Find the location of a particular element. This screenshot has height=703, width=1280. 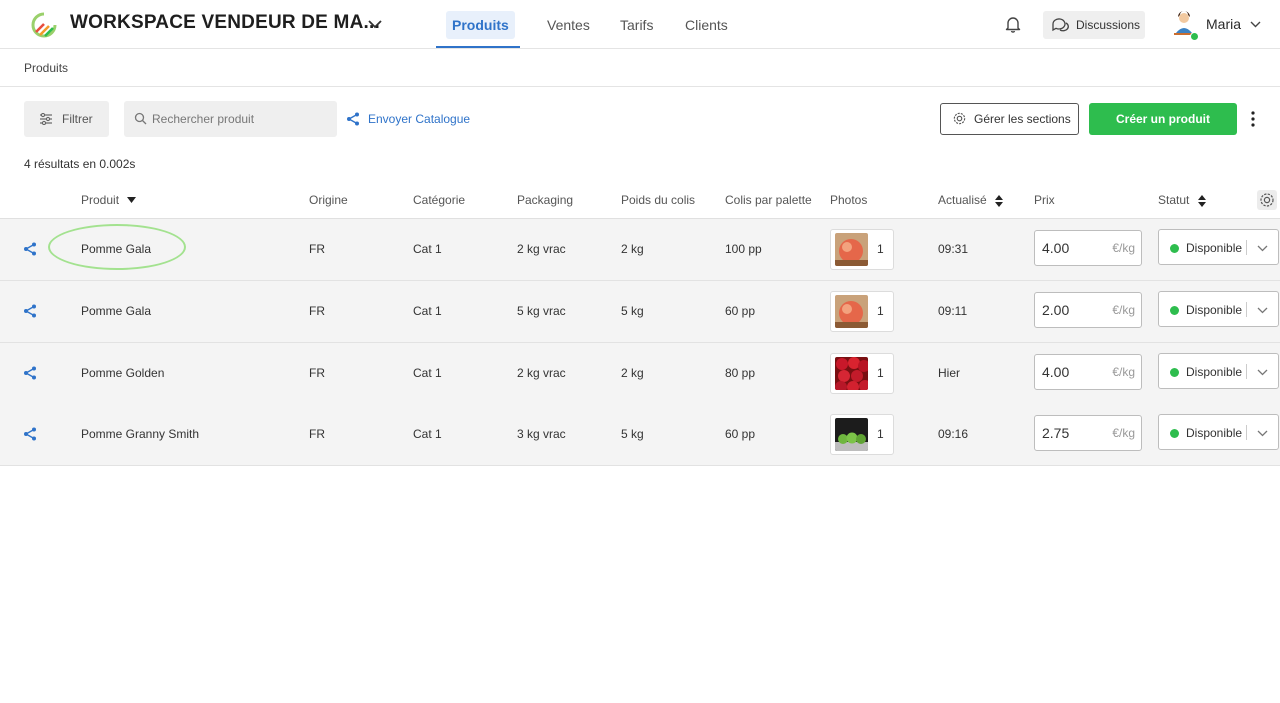

updated-cell: 09:11 is located at coordinates (953, 311).